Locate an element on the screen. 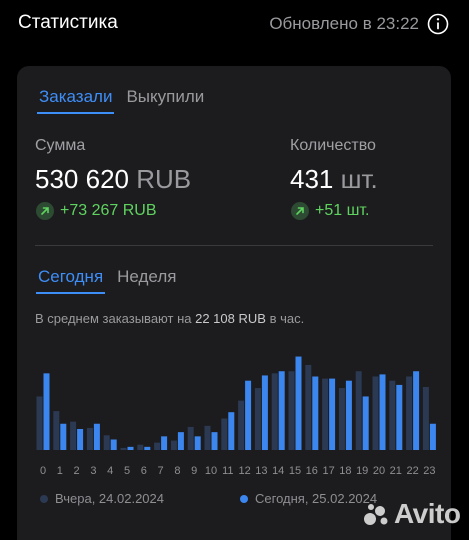 Image resolution: width=469 pixels, height=540 pixels. sum-label: Сумма is located at coordinates (60, 145).